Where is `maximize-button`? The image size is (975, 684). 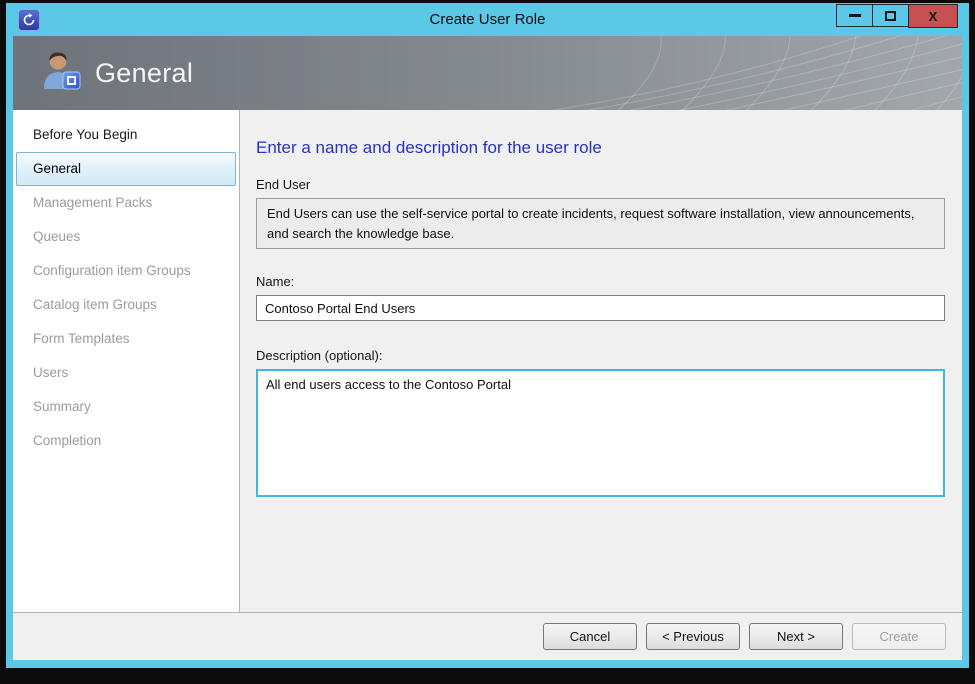 maximize-button is located at coordinates (890, 15).